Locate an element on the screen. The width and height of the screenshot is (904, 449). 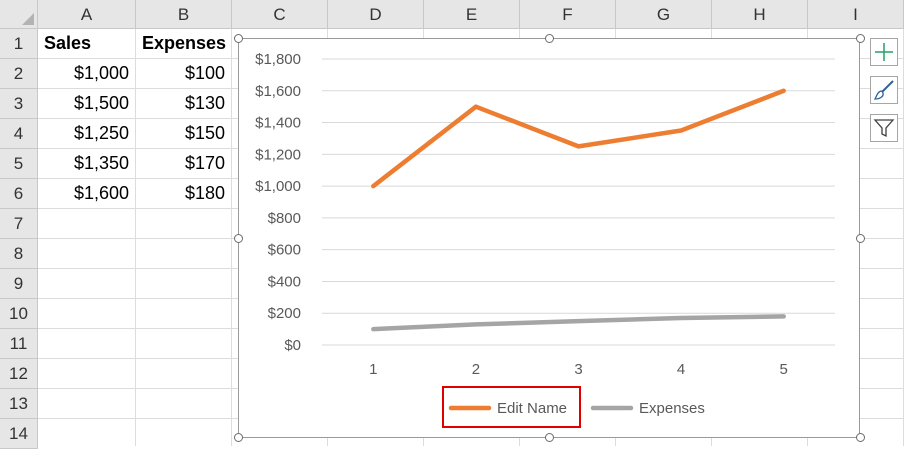
plus-icon is located at coordinates (884, 52).